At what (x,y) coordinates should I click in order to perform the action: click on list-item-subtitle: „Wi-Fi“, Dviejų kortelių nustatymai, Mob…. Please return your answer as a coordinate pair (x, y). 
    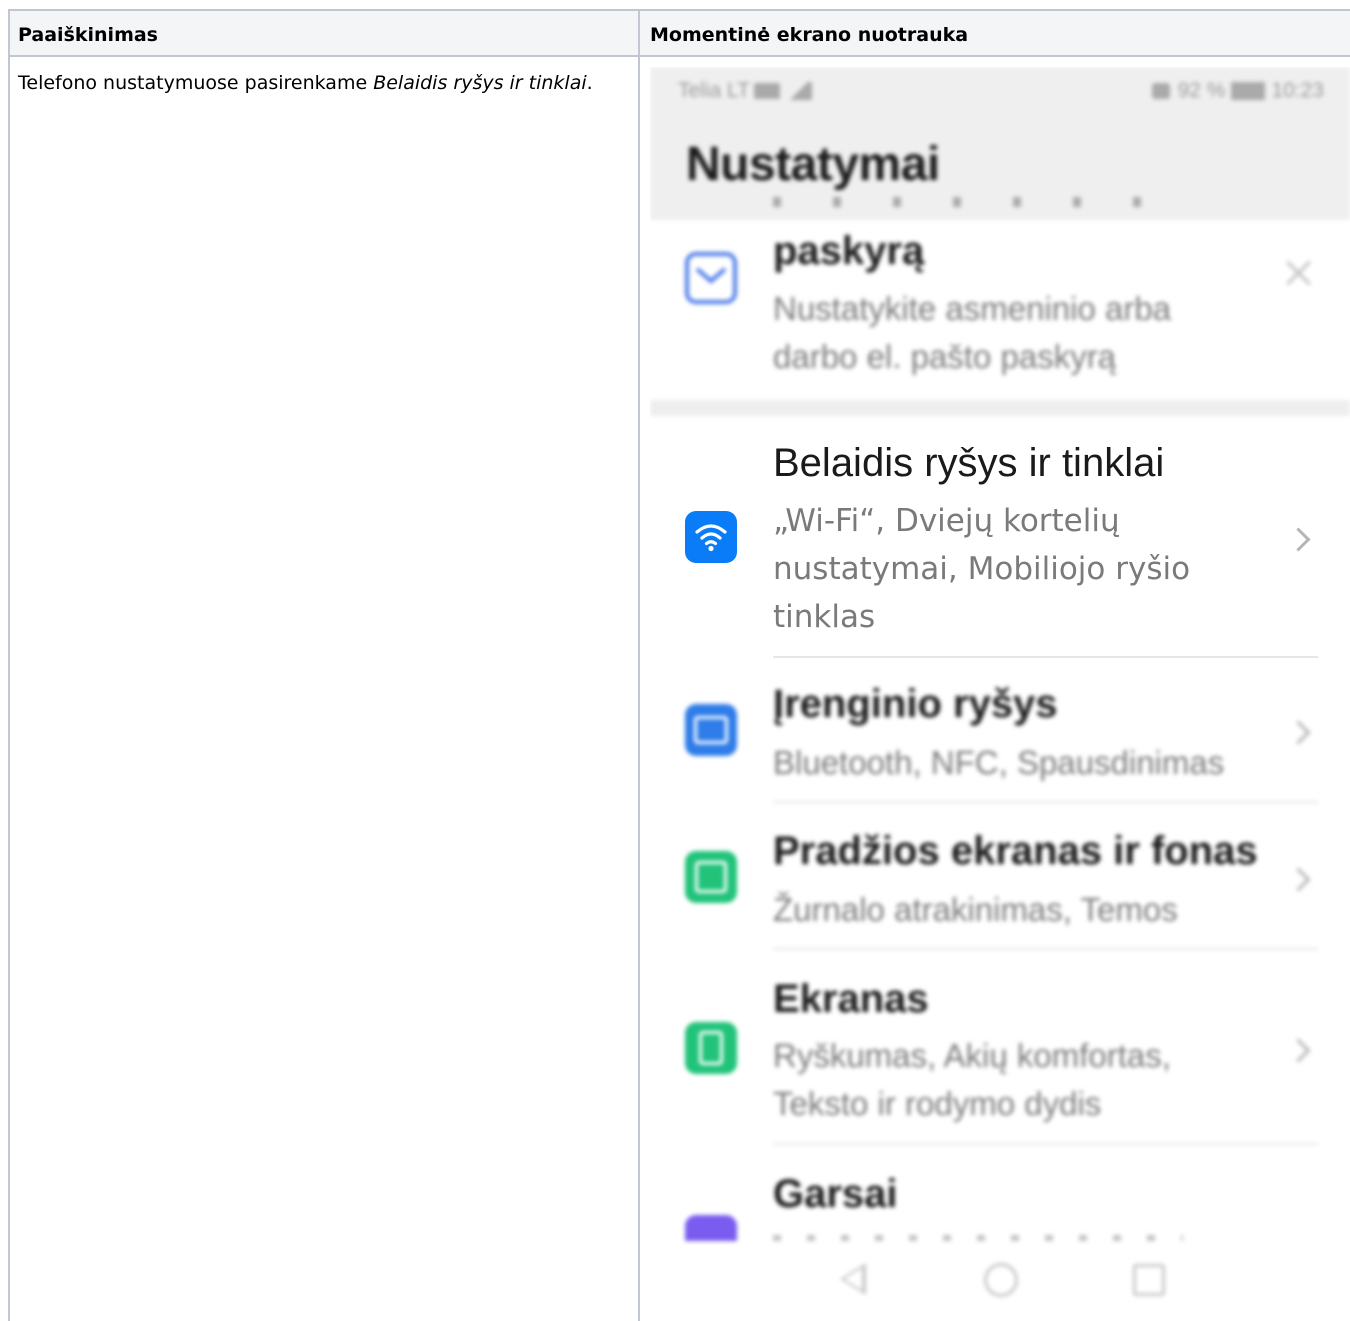
    Looking at the image, I should click on (982, 569).